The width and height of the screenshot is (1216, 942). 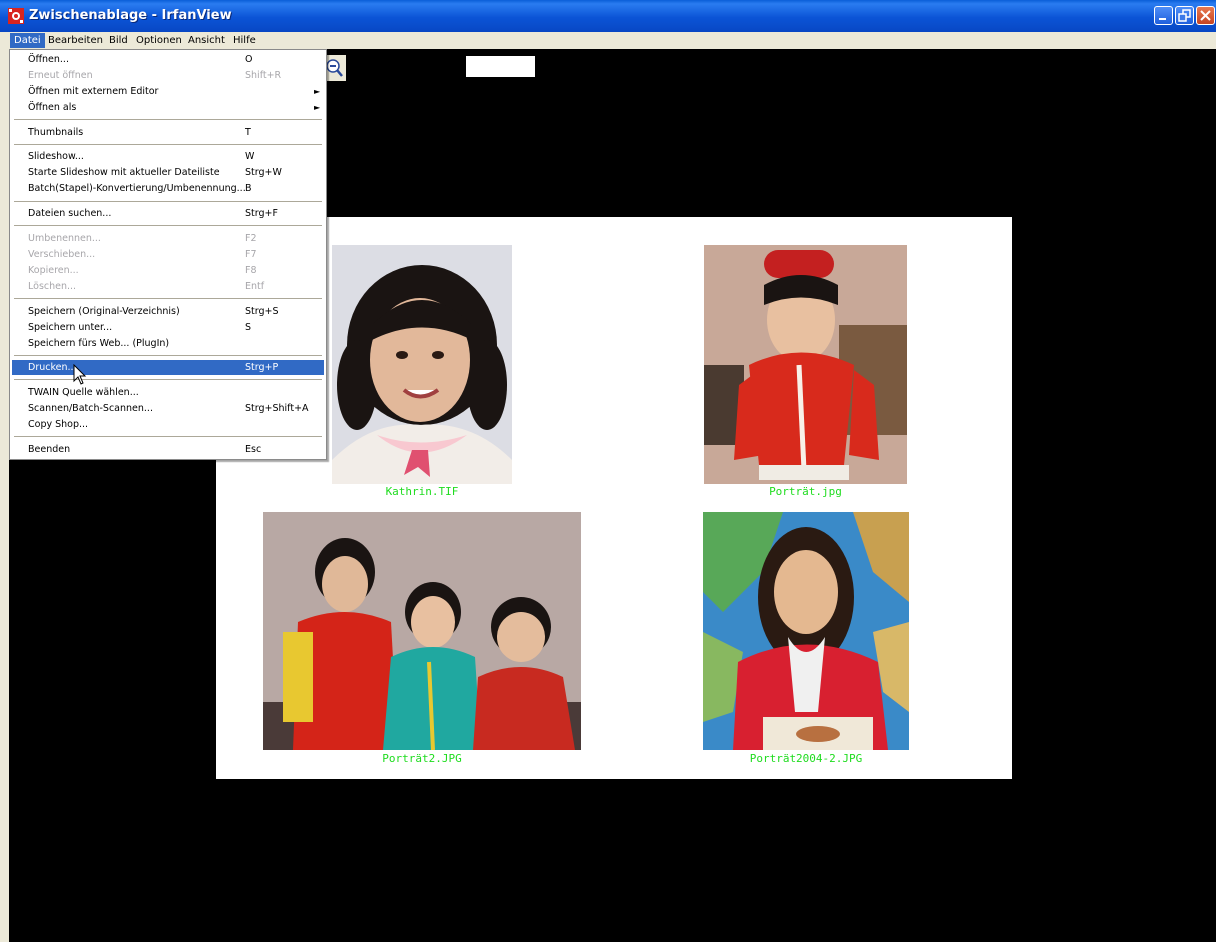 I want to click on title-bar: Zwischenablage - IrfanView, so click(x=608, y=16).